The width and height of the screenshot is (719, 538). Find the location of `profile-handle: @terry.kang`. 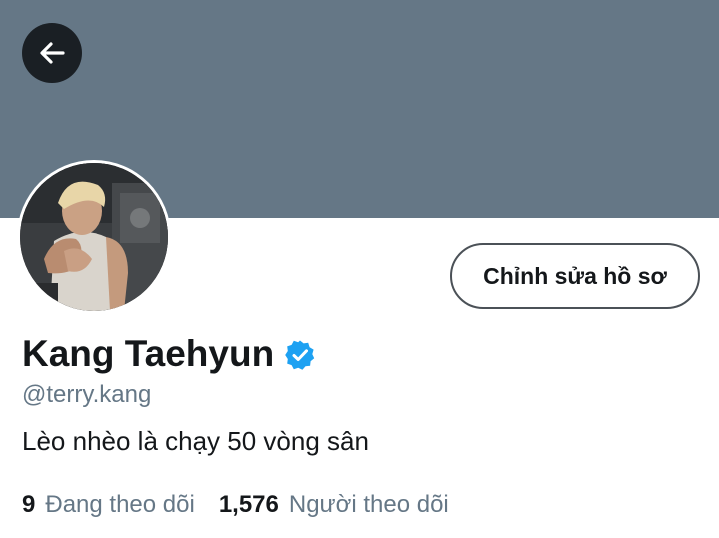

profile-handle: @terry.kang is located at coordinates (87, 394).